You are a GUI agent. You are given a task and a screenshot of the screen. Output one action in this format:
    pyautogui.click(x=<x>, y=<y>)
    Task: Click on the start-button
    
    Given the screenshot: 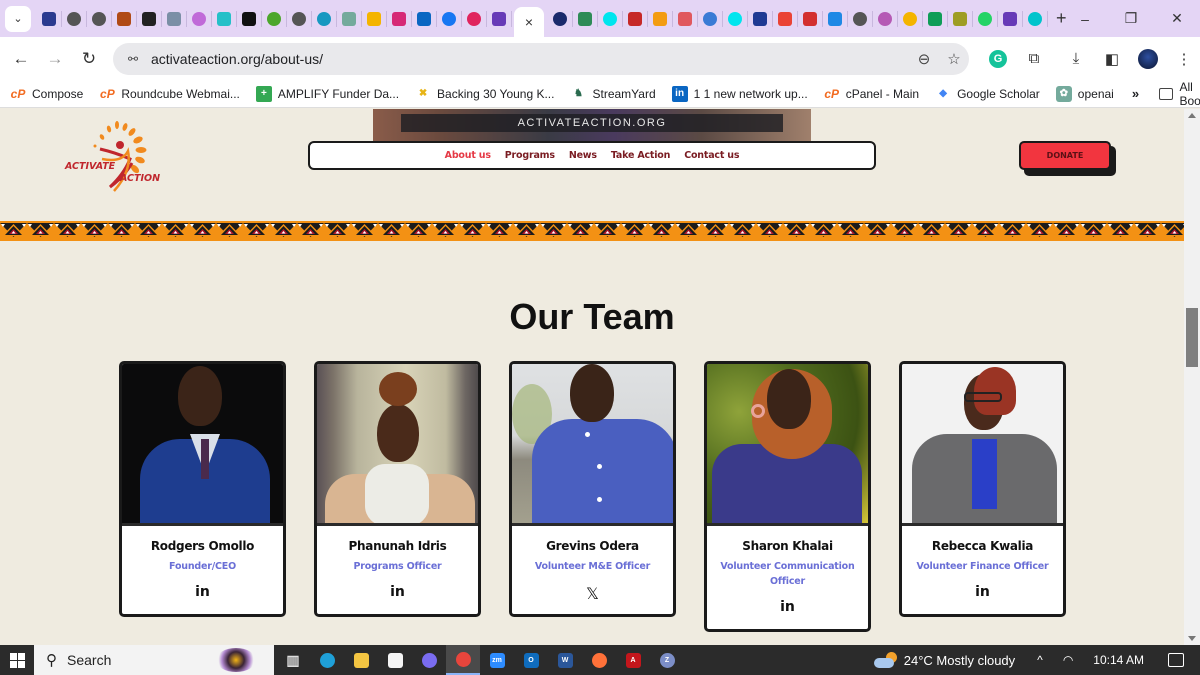 What is the action you would take?
    pyautogui.click(x=17, y=660)
    